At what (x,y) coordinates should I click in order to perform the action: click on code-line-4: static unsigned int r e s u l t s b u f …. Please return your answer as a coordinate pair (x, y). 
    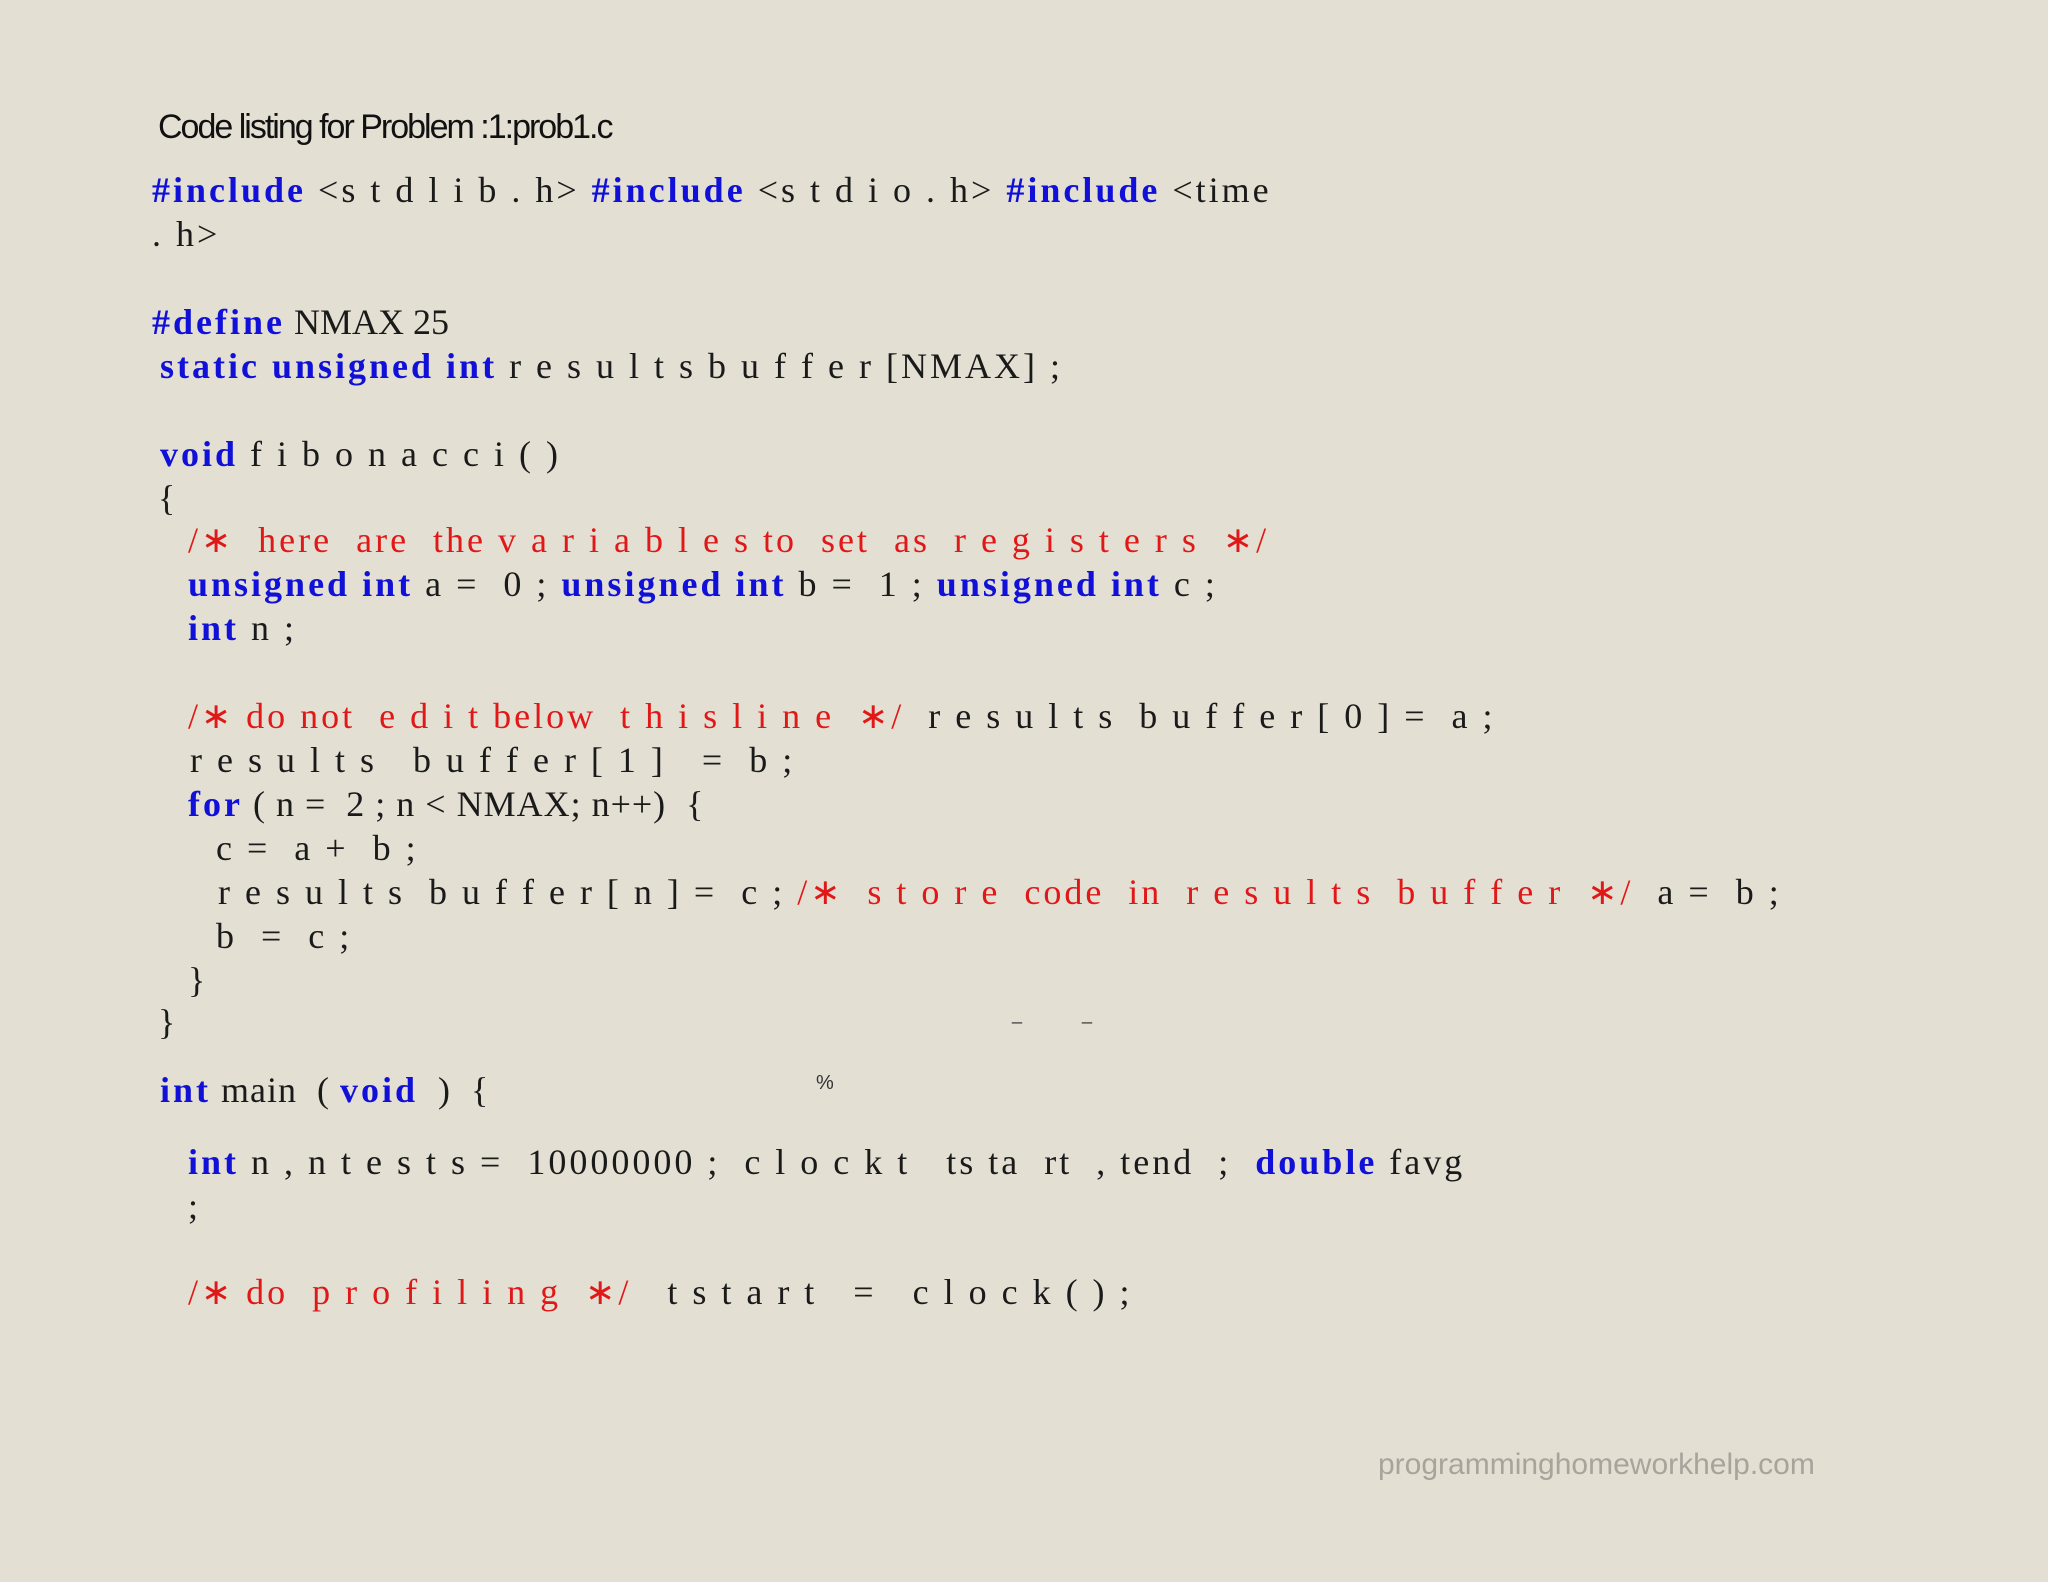
    Looking at the image, I should click on (611, 366).